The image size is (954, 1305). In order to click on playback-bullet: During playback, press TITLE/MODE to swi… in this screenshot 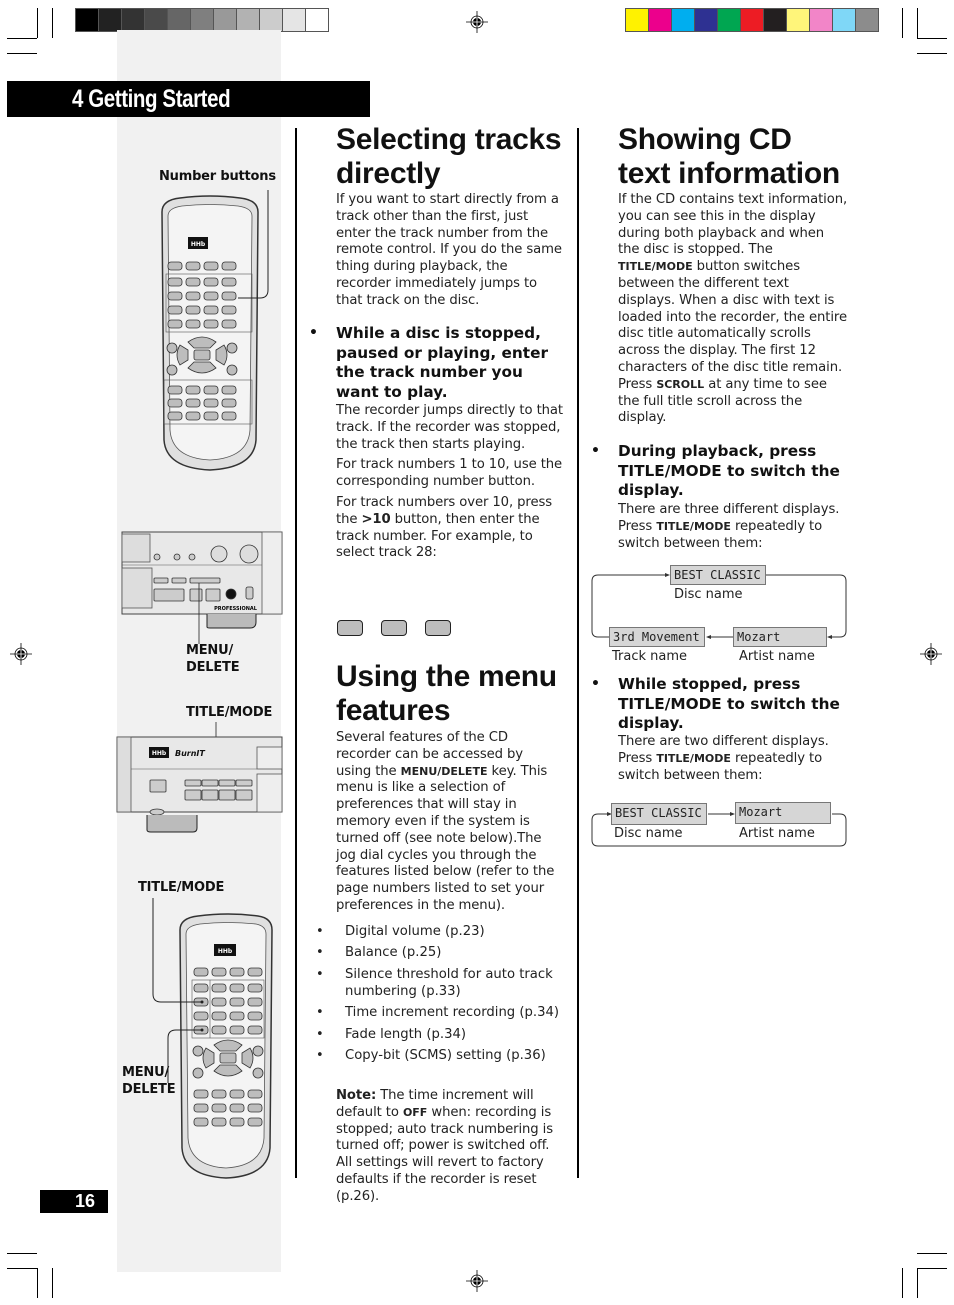, I will do `click(729, 471)`.